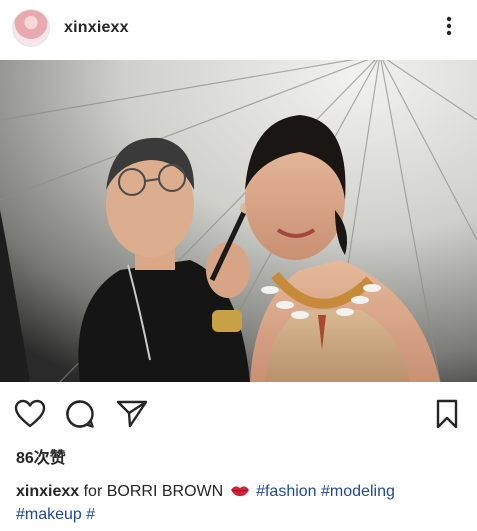 The height and width of the screenshot is (531, 477). What do you see at coordinates (286, 491) in the screenshot?
I see `hashtag-link: #fashion` at bounding box center [286, 491].